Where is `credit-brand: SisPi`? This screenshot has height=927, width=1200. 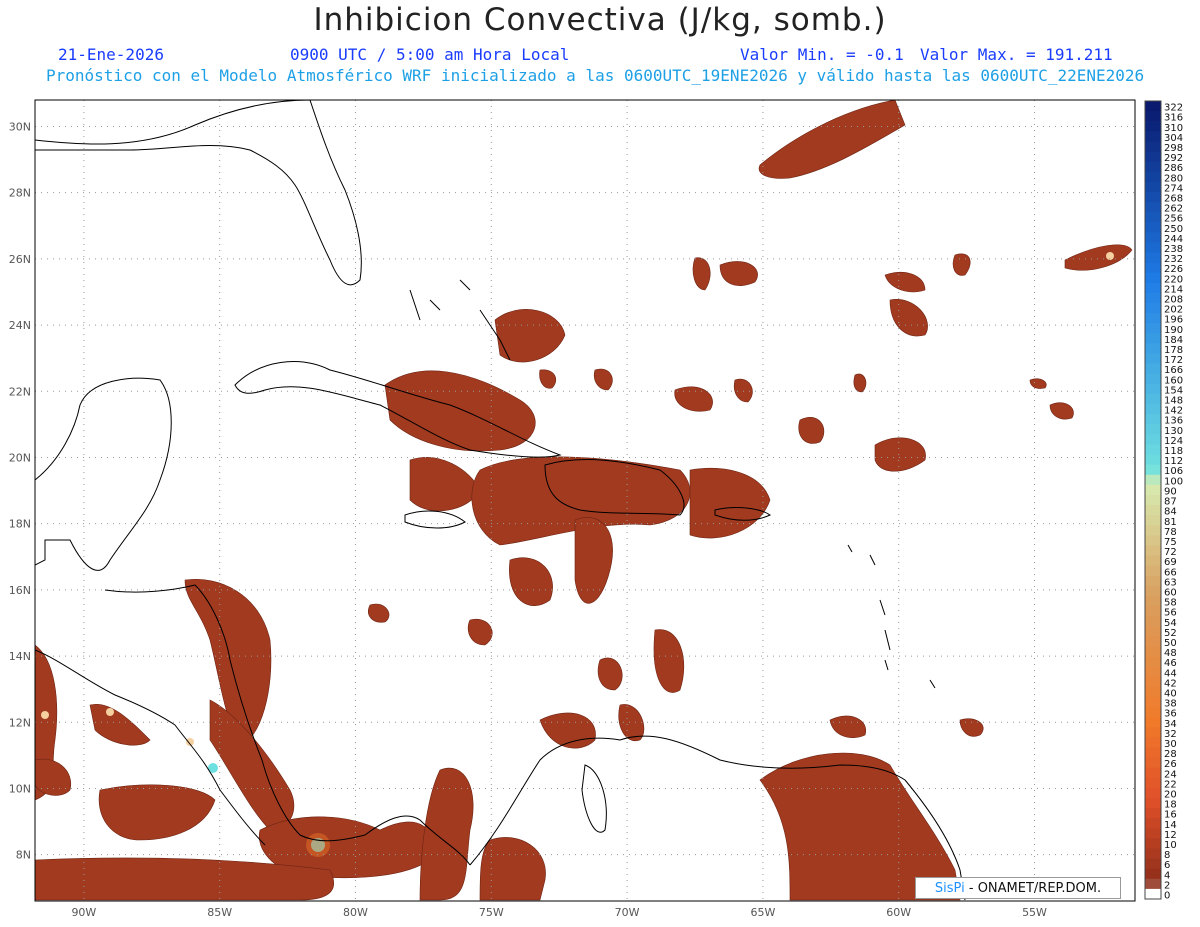 credit-brand: SisPi is located at coordinates (949, 888).